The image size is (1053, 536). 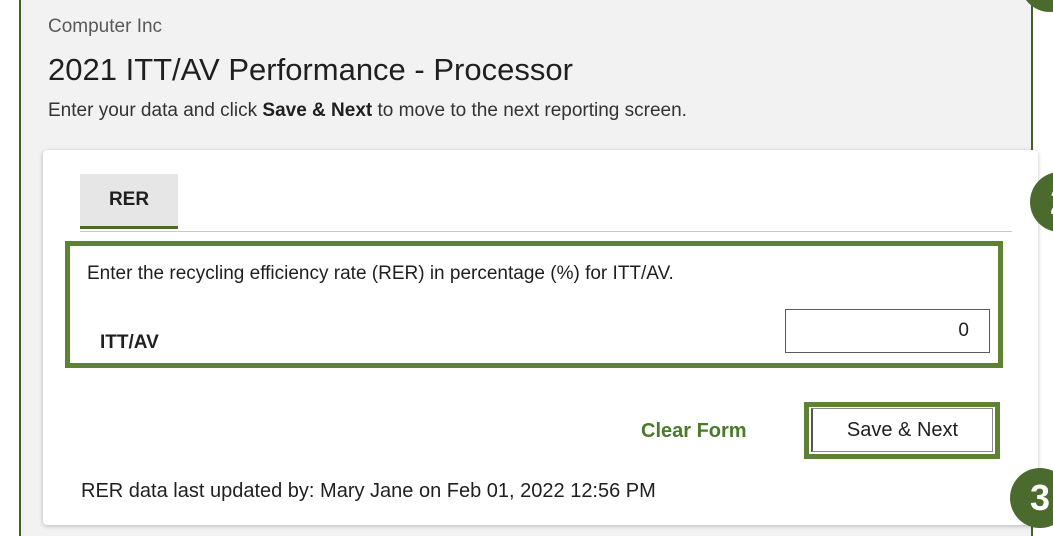 What do you see at coordinates (317, 110) in the screenshot?
I see `instructions-bold: Save & Next` at bounding box center [317, 110].